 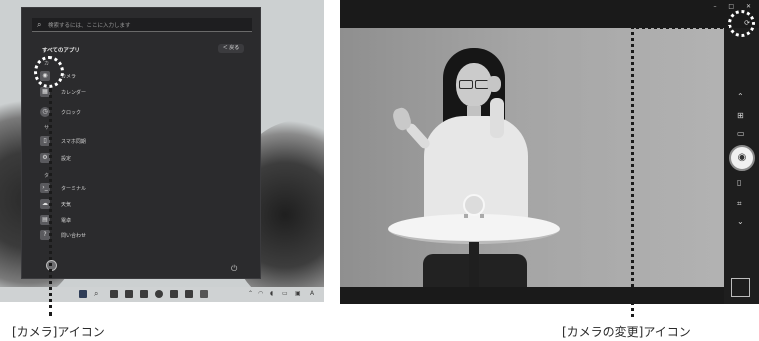 I want to click on caption-camera-icon: [カメラ]アイコン, so click(x=58, y=332).